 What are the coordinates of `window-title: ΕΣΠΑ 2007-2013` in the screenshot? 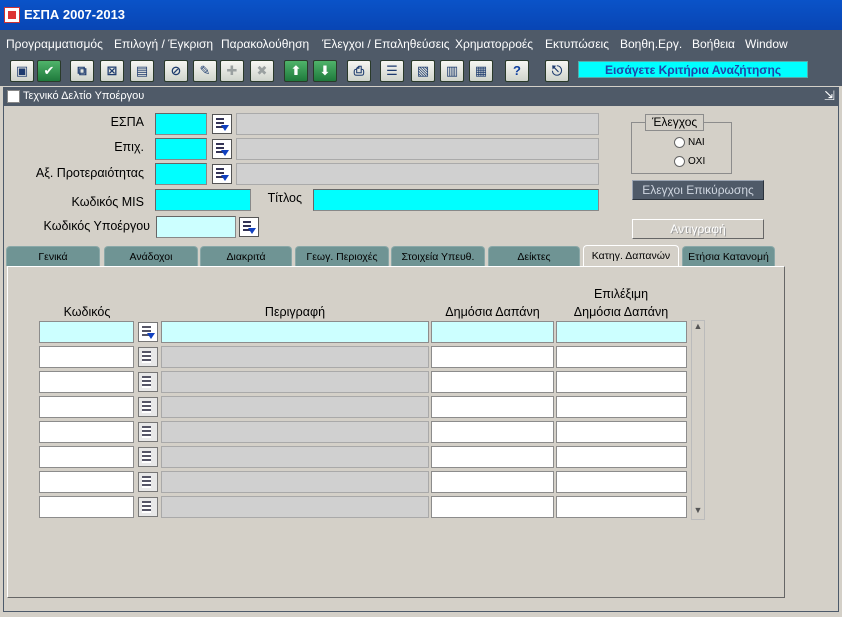 It's located at (75, 14).